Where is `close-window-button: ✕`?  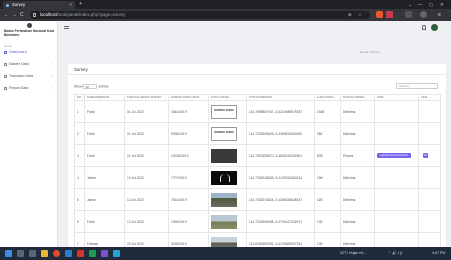
close-window-button: ✕ is located at coordinates (442, 4).